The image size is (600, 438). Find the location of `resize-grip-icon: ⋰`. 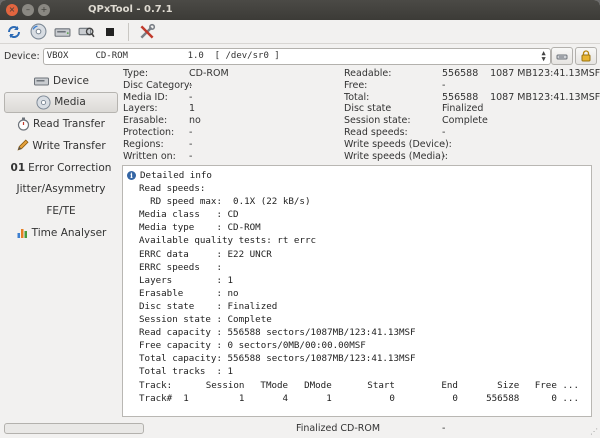

resize-grip-icon: ⋰ is located at coordinates (594, 431).